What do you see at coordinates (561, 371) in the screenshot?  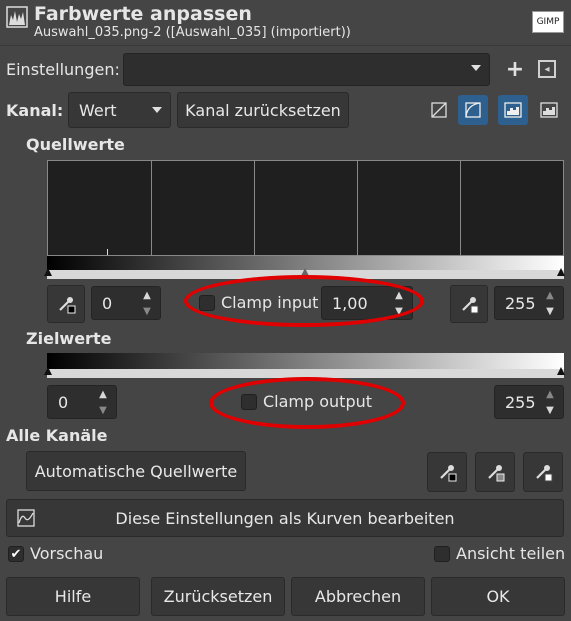 I see `high-output-handle` at bounding box center [561, 371].